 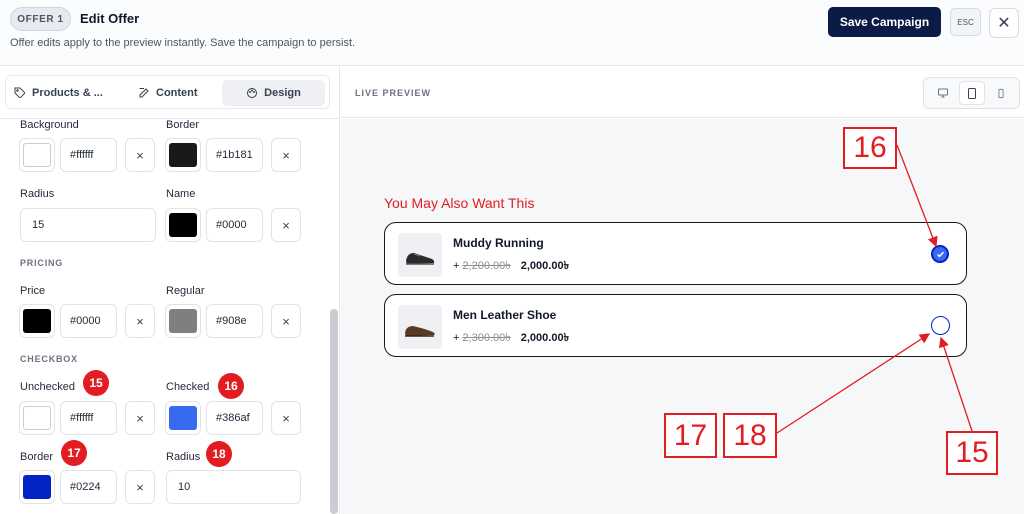 I want to click on callout-17: 17, so click(x=690, y=435).